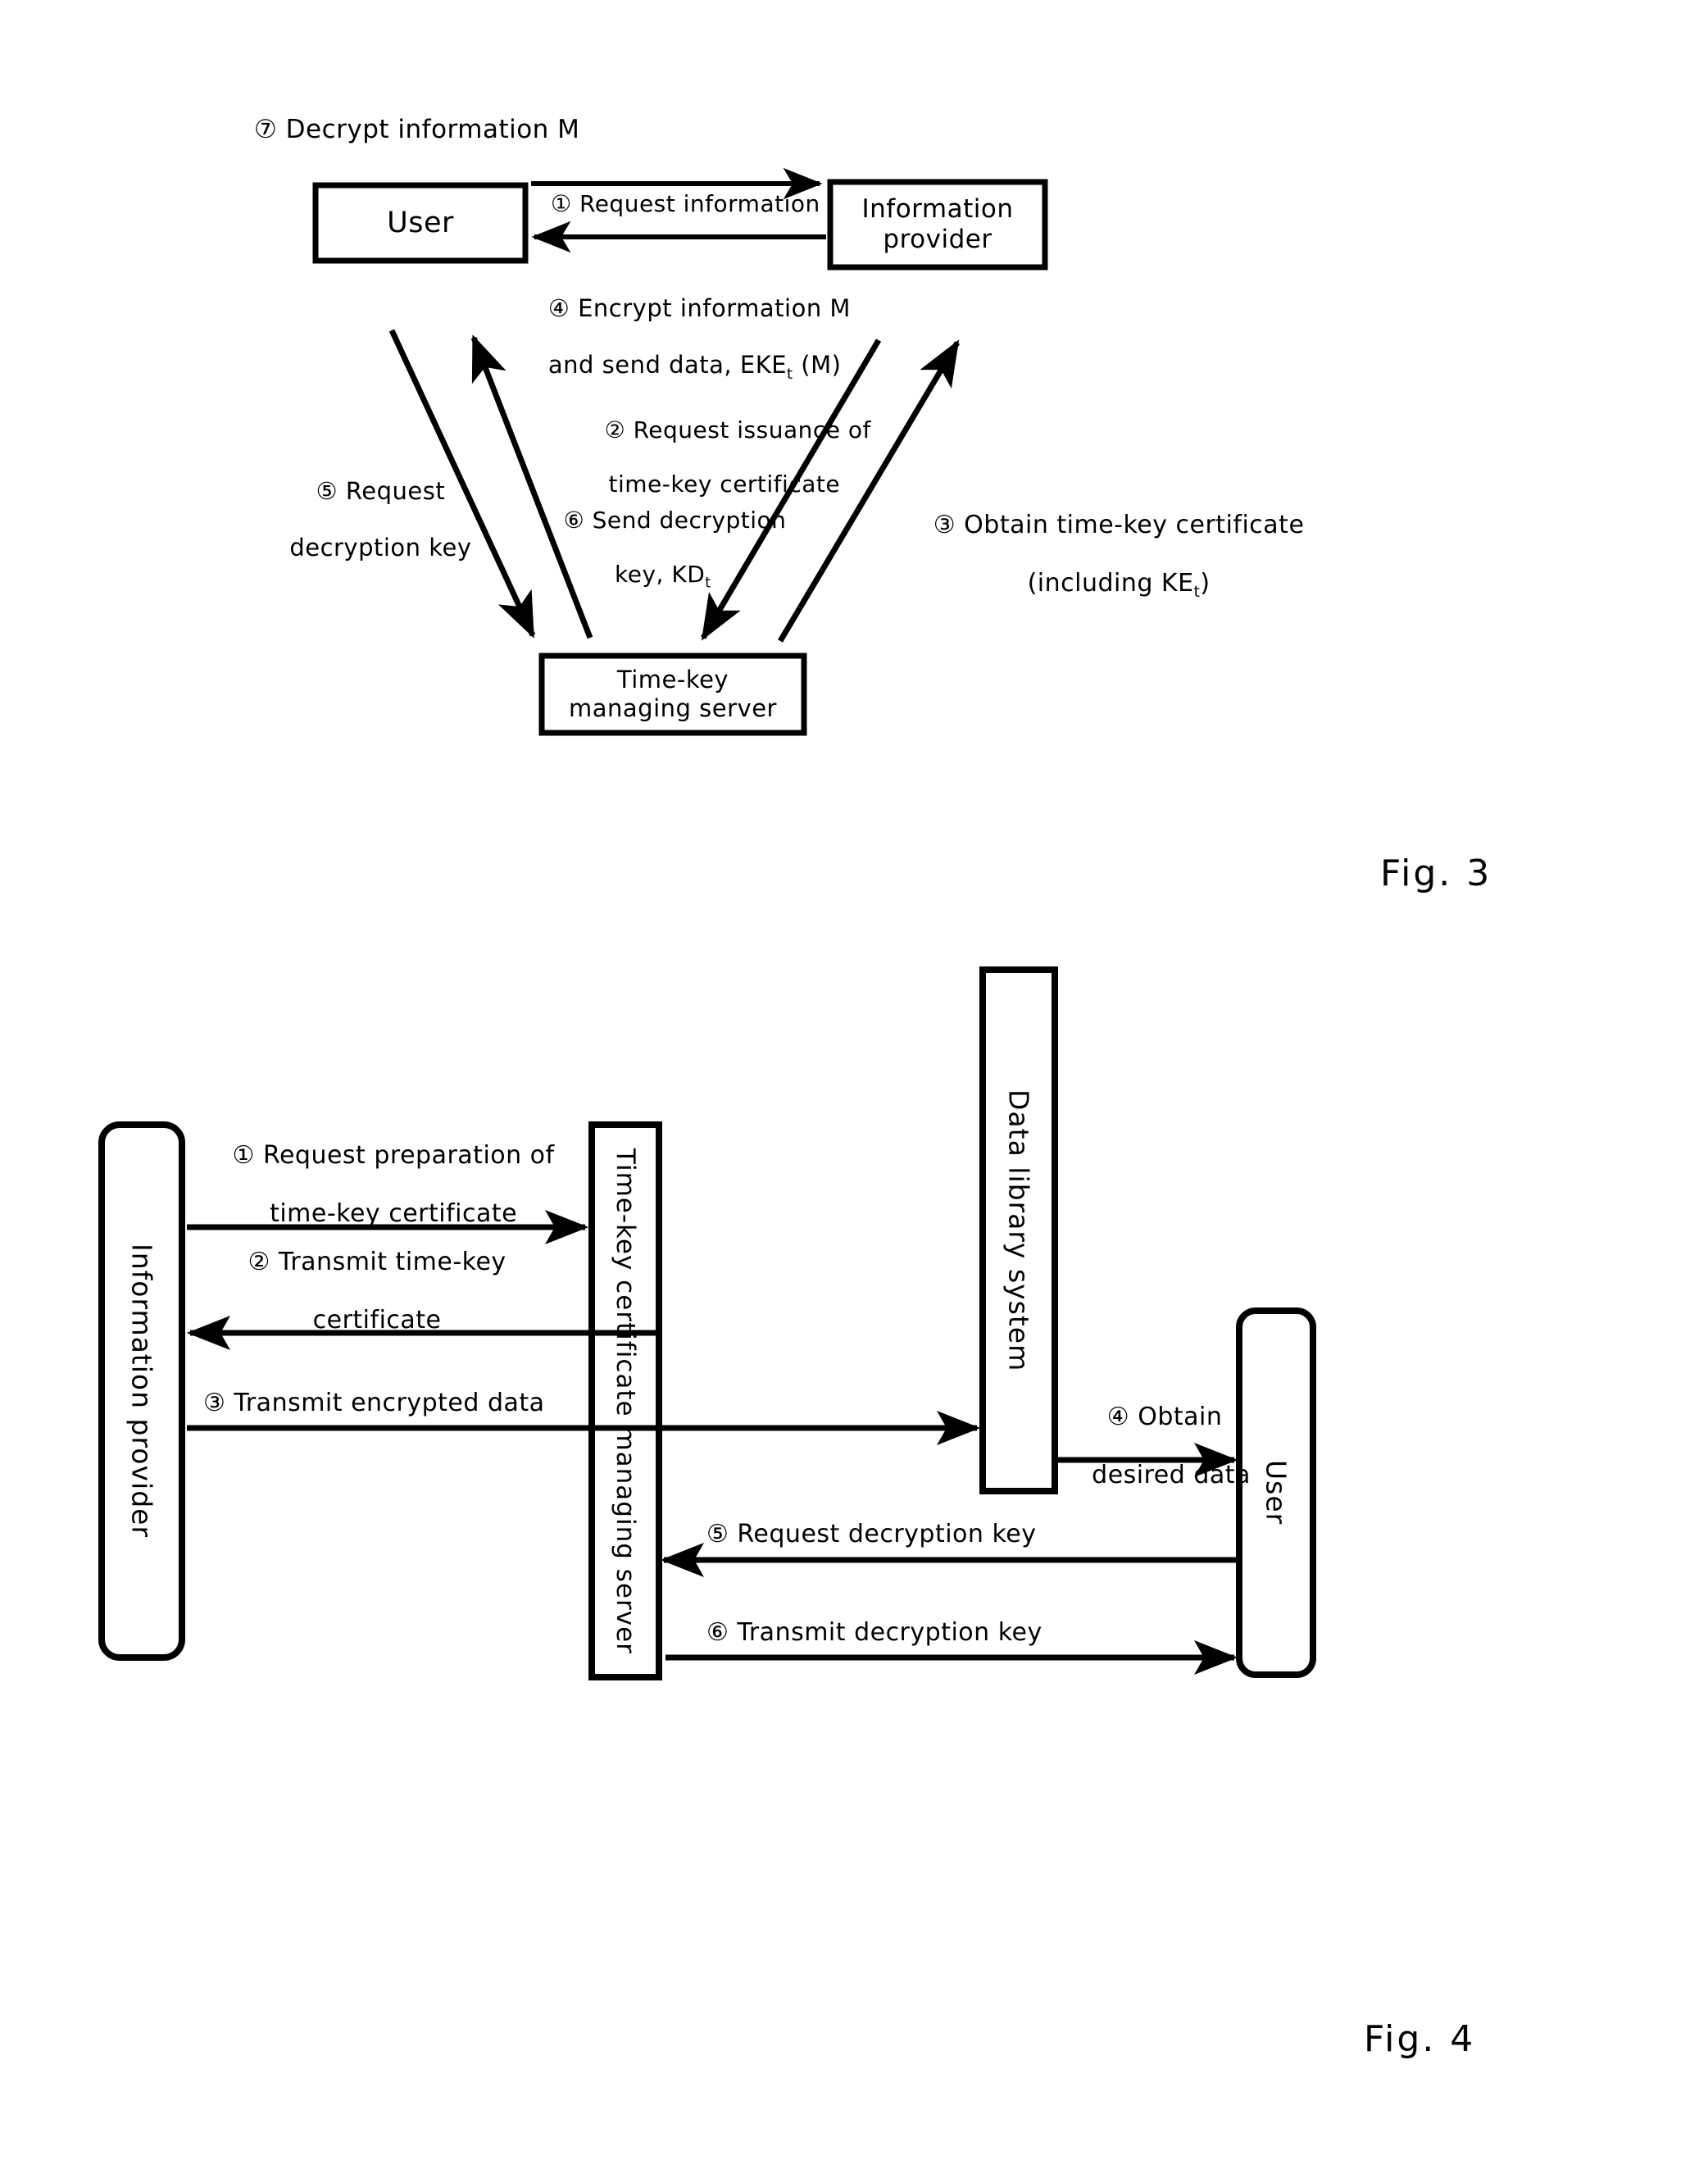  What do you see at coordinates (871, 1534) in the screenshot?
I see `fig4-arrow-5-label: ⑤ Request decryption key` at bounding box center [871, 1534].